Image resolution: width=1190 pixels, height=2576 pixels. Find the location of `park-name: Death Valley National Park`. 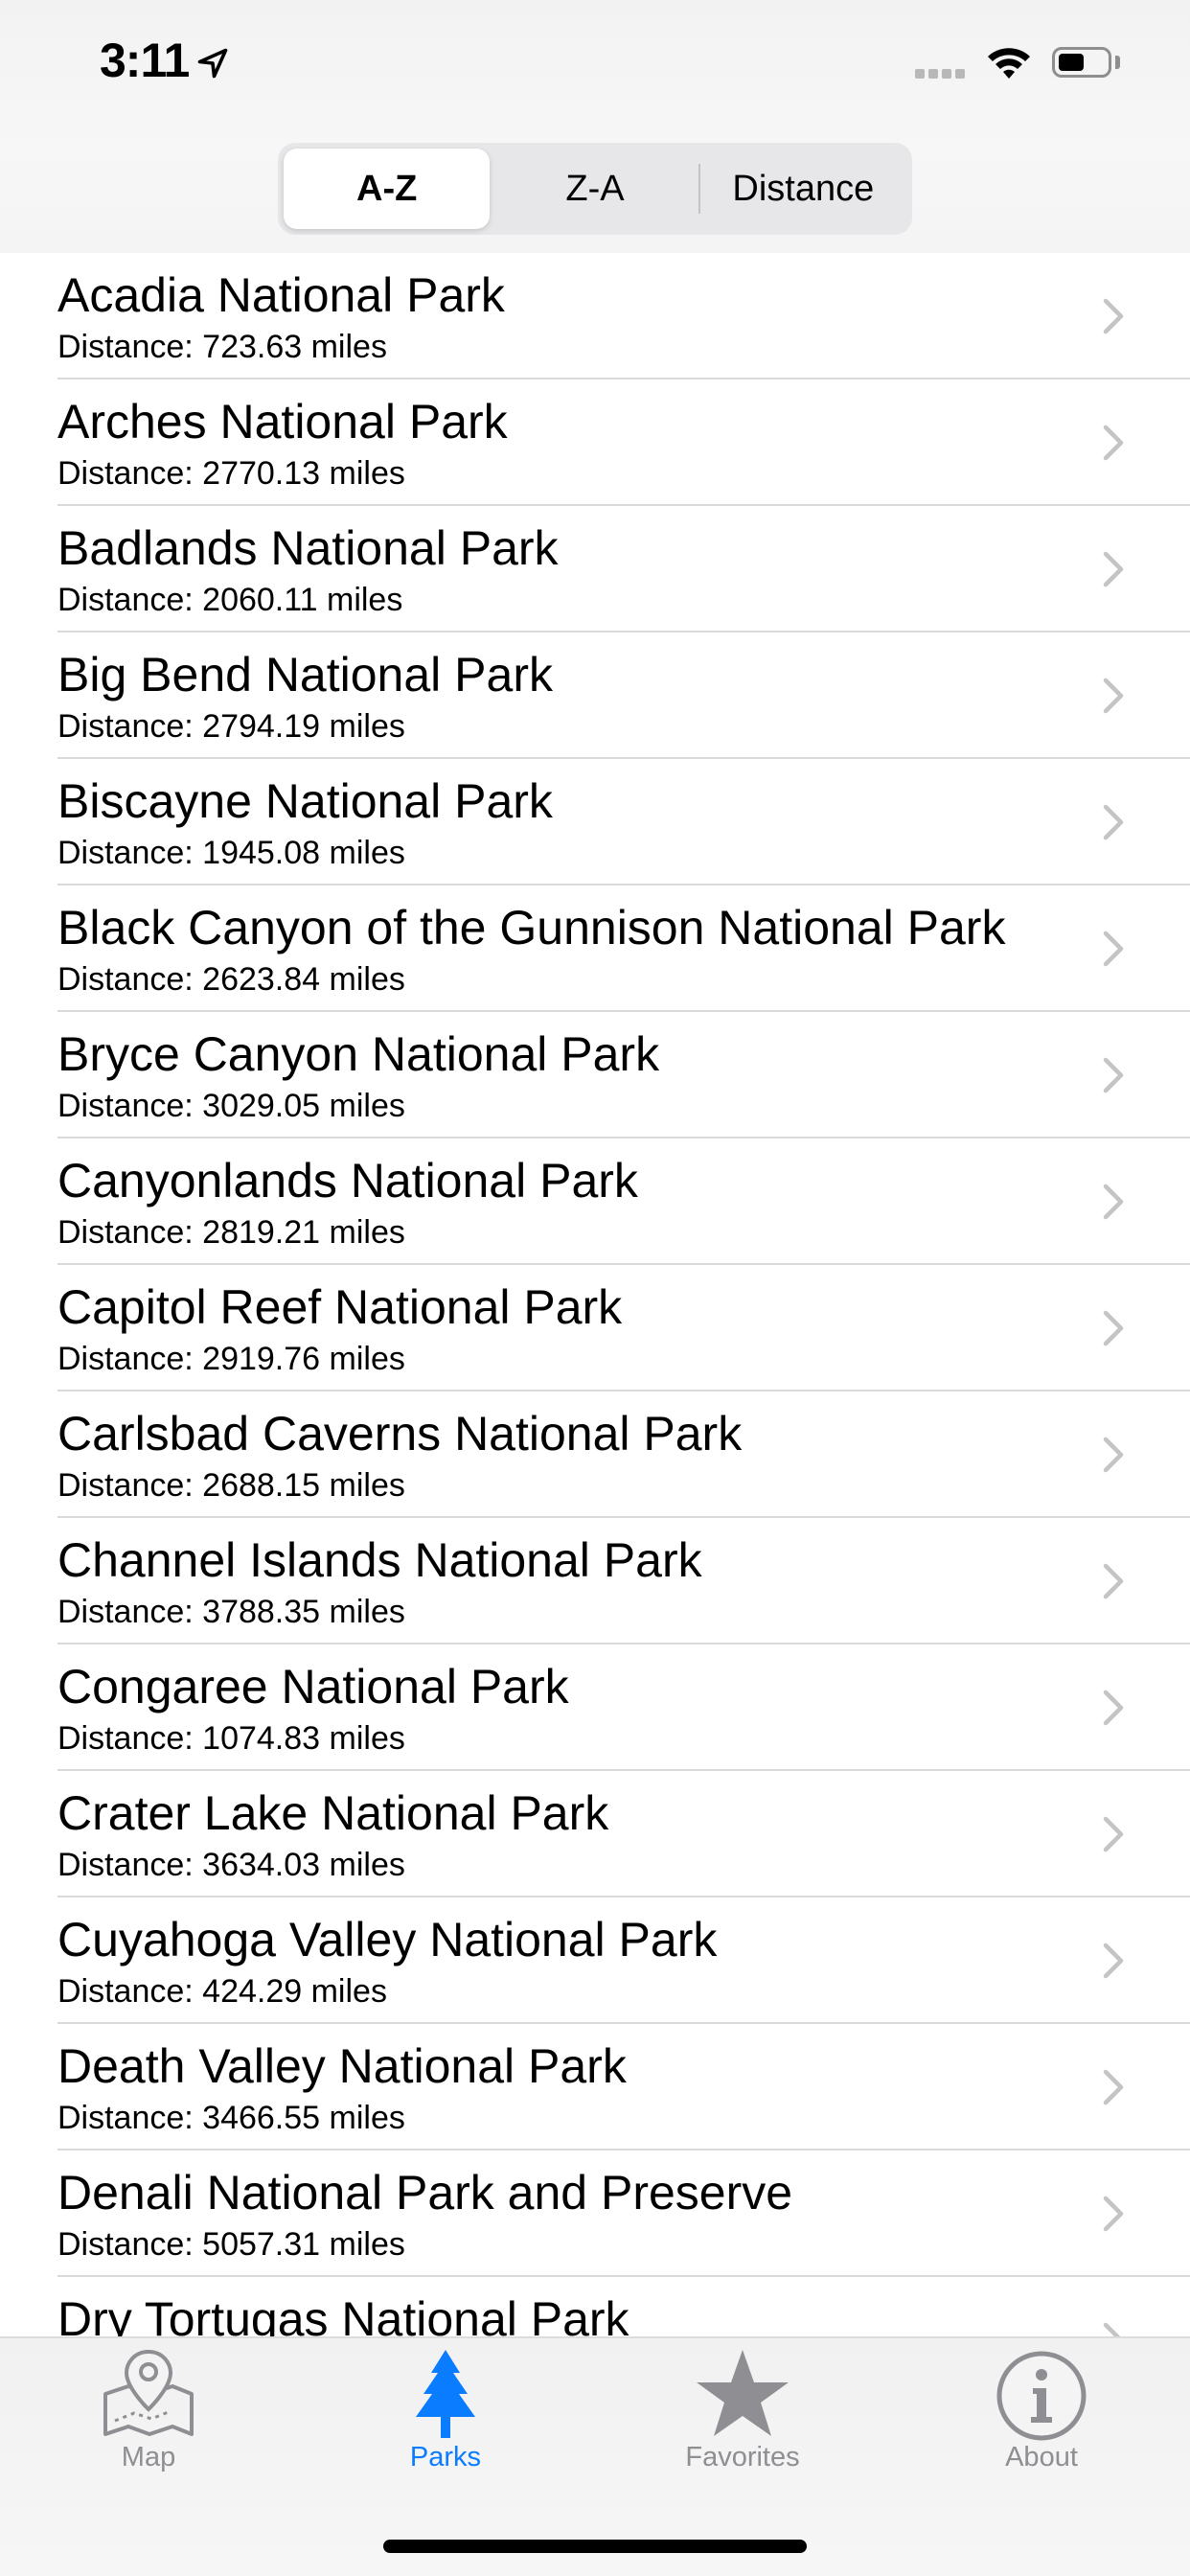

park-name: Death Valley National Park is located at coordinates (342, 2066).